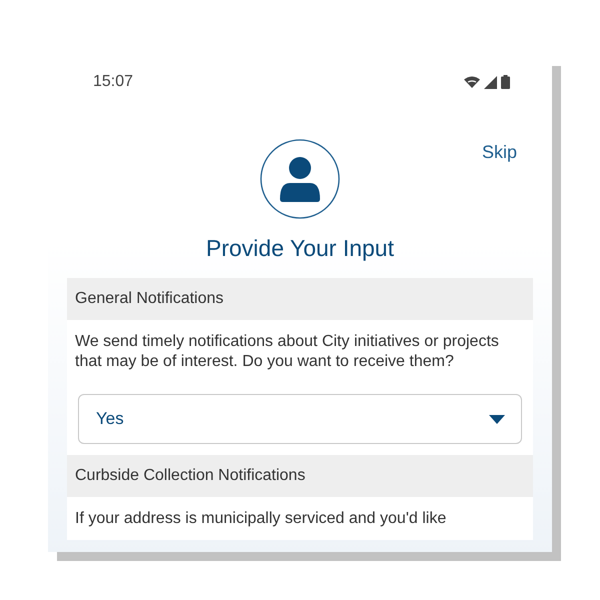 This screenshot has width=600, height=600. I want to click on battery-icon, so click(505, 82).